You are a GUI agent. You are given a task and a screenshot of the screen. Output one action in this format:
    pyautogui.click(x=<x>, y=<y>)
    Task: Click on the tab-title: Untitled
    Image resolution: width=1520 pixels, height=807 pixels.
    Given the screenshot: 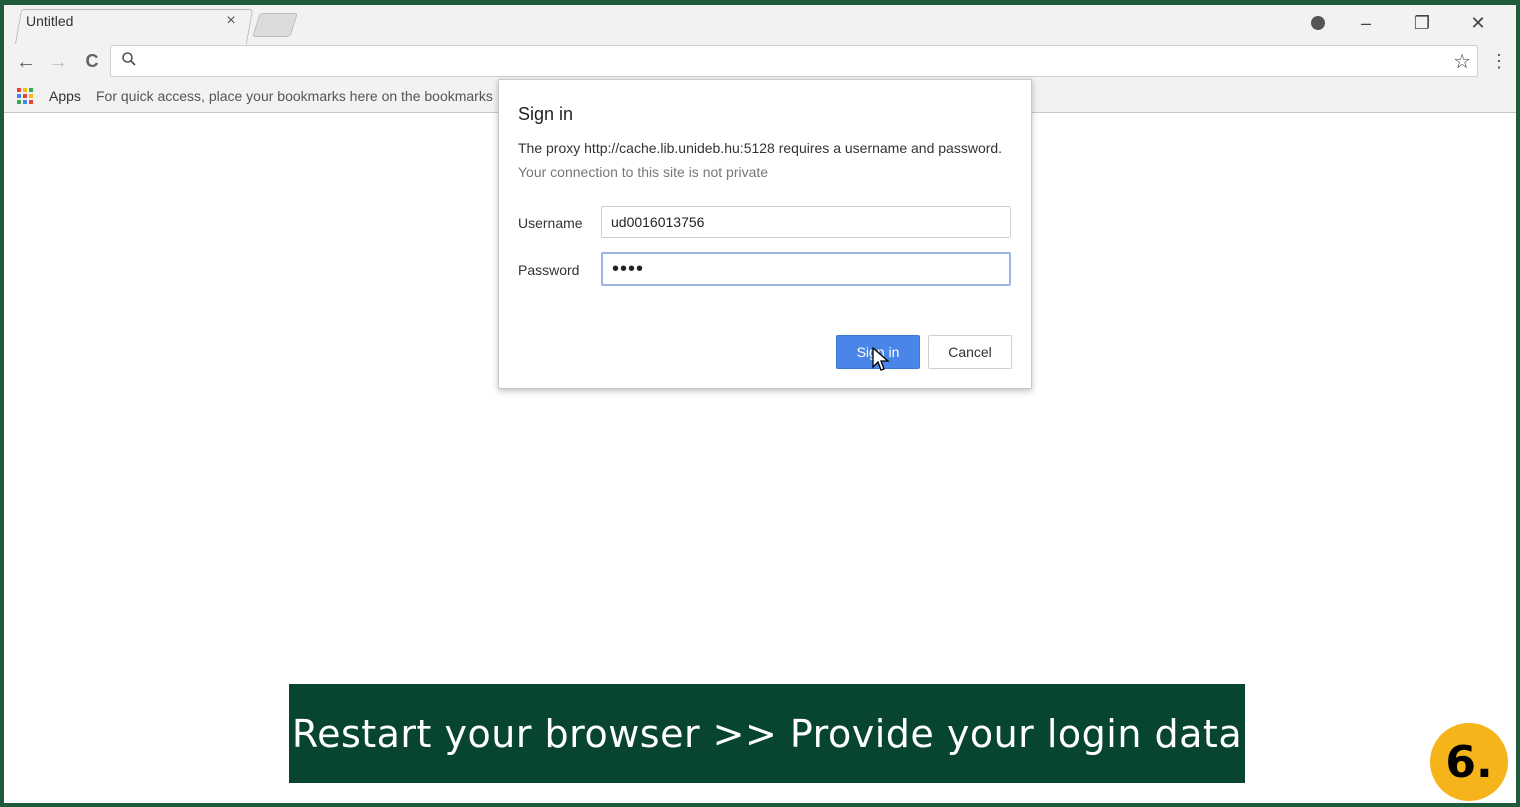 What is the action you would take?
    pyautogui.click(x=50, y=21)
    